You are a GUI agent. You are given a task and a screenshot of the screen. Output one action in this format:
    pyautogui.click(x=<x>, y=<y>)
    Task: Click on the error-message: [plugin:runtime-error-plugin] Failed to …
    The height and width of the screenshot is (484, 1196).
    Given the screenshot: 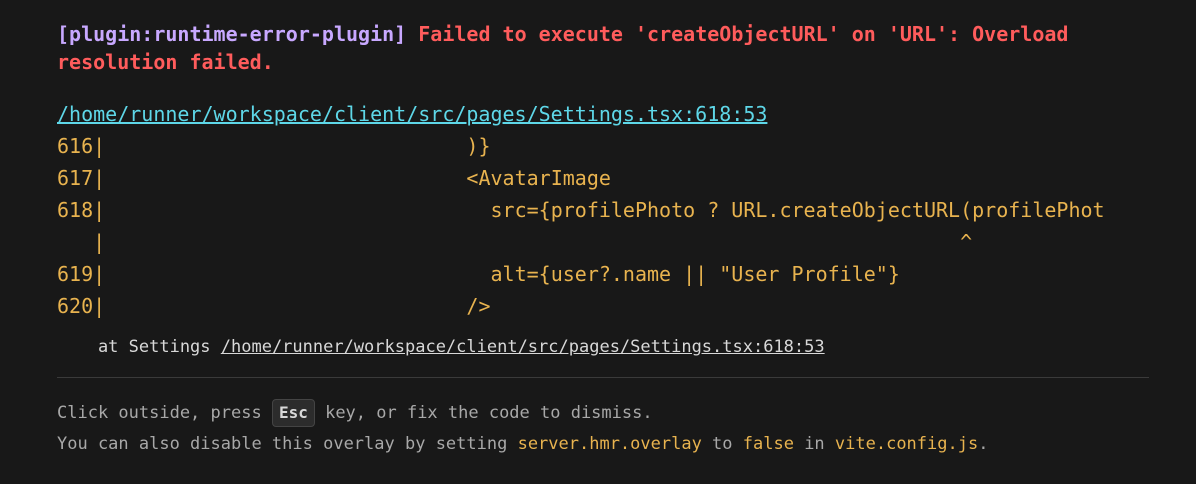 What is the action you would take?
    pyautogui.click(x=602, y=48)
    